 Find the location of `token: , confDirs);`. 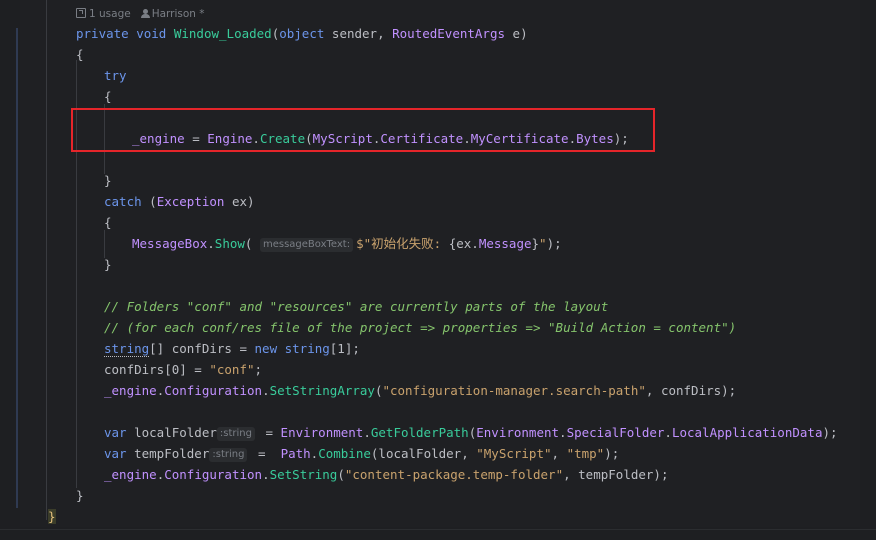

token: , confDirs); is located at coordinates (691, 390).